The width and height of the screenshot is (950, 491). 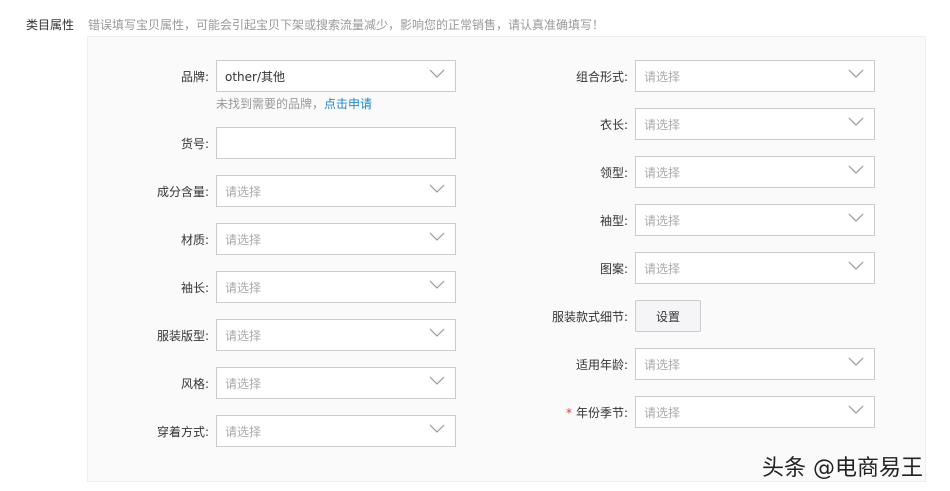 What do you see at coordinates (336, 431) in the screenshot?
I see `left-field-5-select: 请选择` at bounding box center [336, 431].